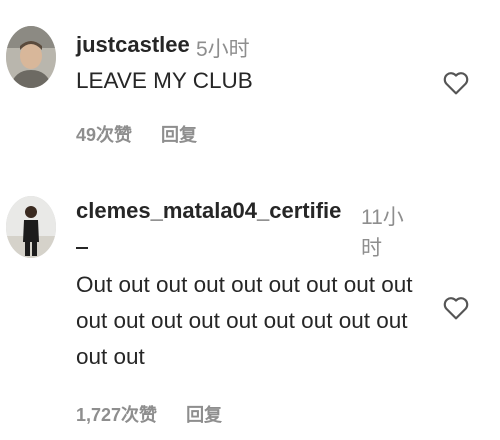 The width and height of the screenshot is (500, 440). Describe the element at coordinates (223, 49) in the screenshot. I see `timestamp: 5小时` at that location.